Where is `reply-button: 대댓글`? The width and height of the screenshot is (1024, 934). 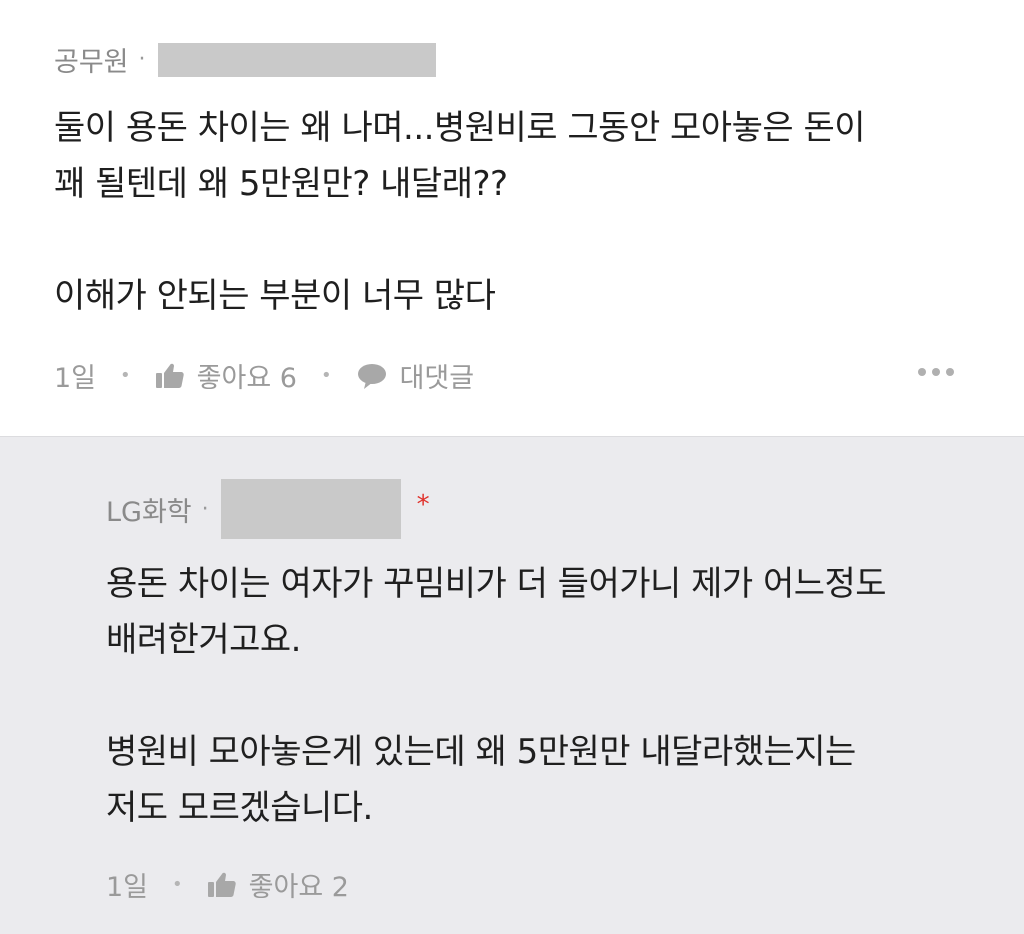
reply-button: 대댓글 is located at coordinates (415, 375).